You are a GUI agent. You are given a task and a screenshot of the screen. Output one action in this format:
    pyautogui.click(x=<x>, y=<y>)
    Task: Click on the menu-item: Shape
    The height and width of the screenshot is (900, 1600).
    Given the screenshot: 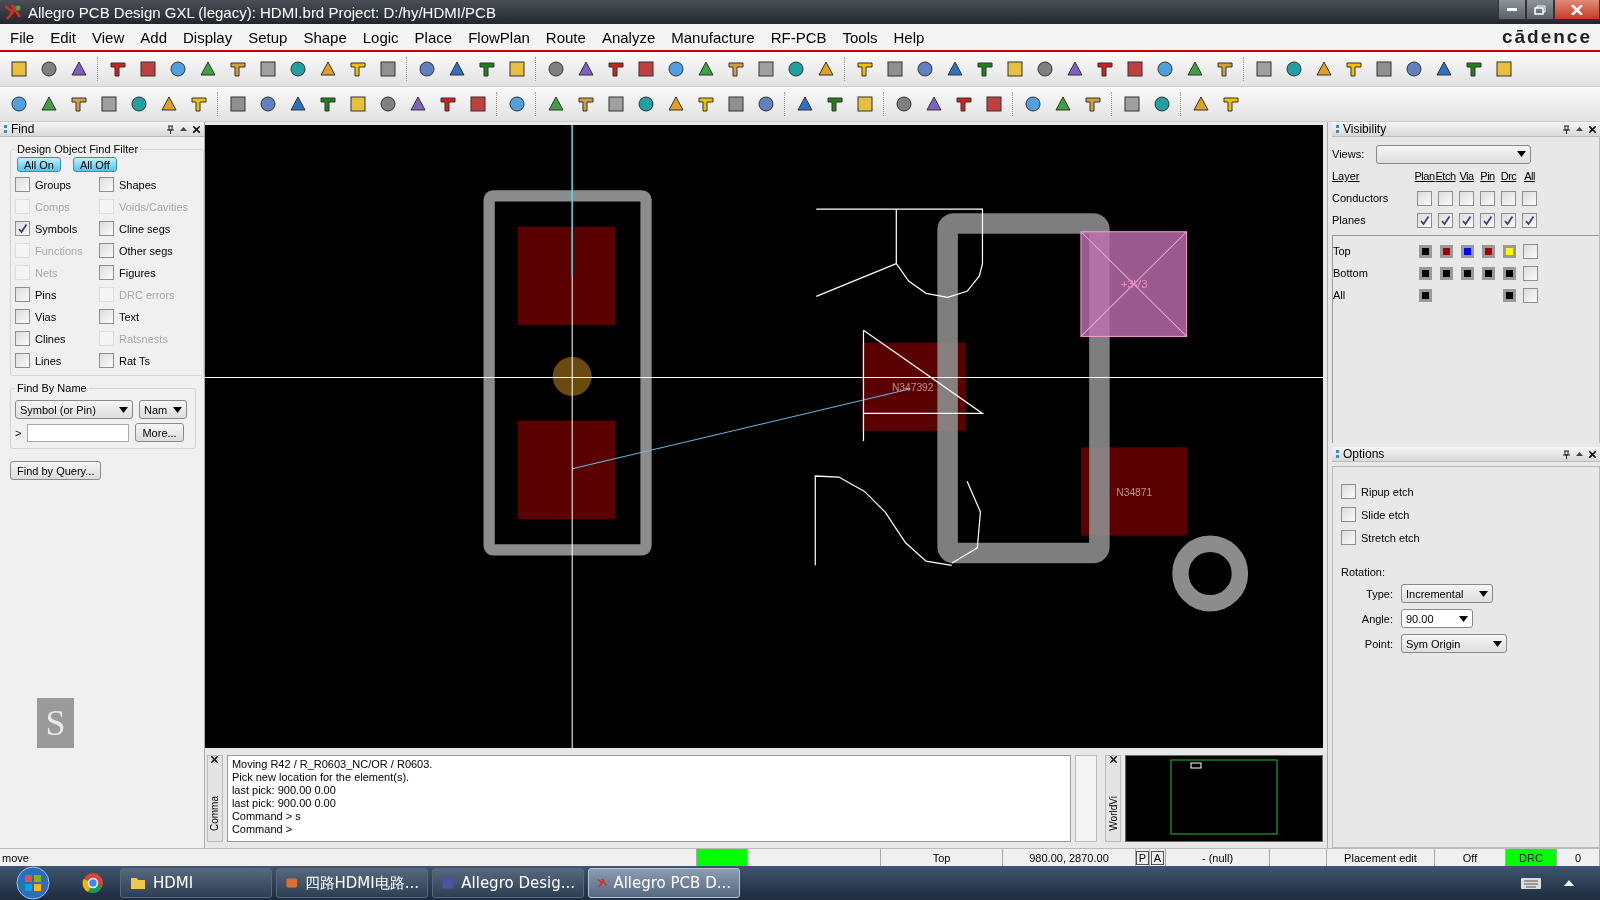 What is the action you would take?
    pyautogui.click(x=325, y=37)
    